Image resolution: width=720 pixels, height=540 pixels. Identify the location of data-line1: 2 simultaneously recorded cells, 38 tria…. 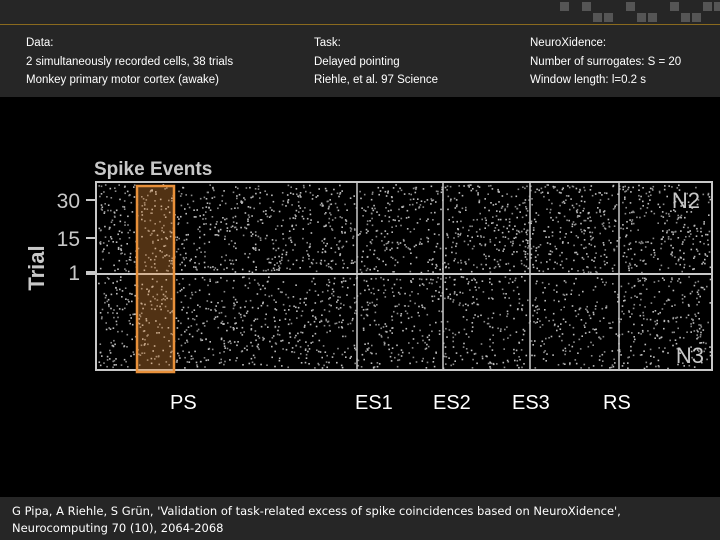
(130, 61).